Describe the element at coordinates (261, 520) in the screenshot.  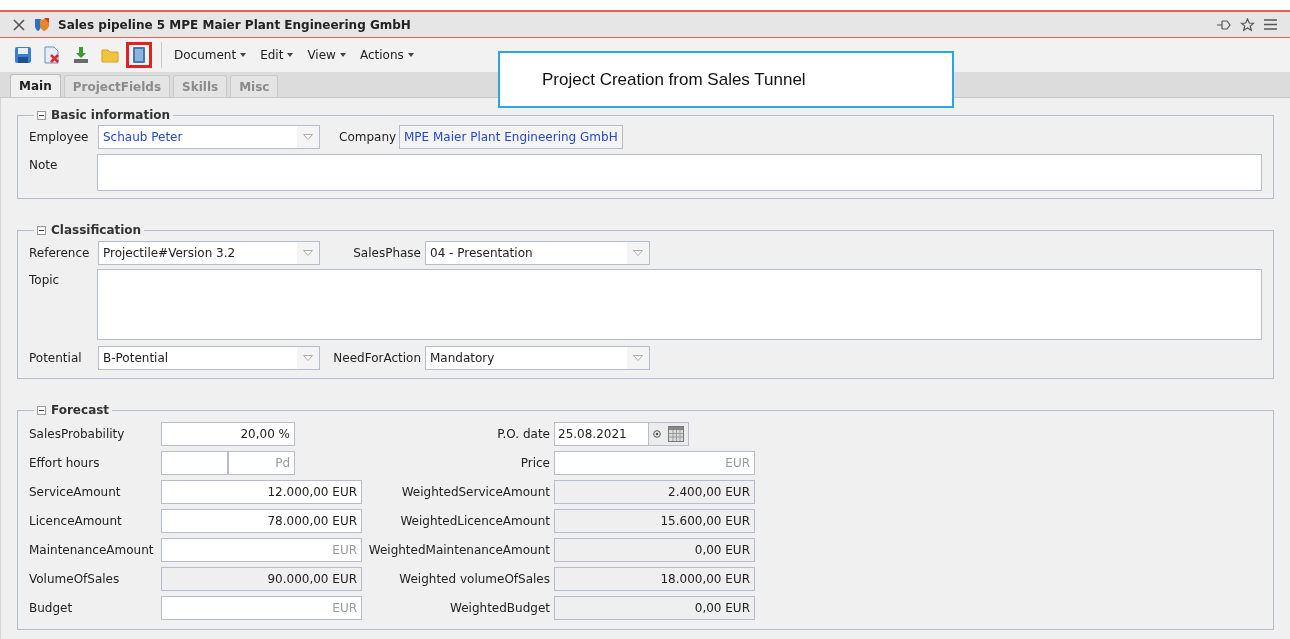
I see `input-field: 78.000,00 EUR` at that location.